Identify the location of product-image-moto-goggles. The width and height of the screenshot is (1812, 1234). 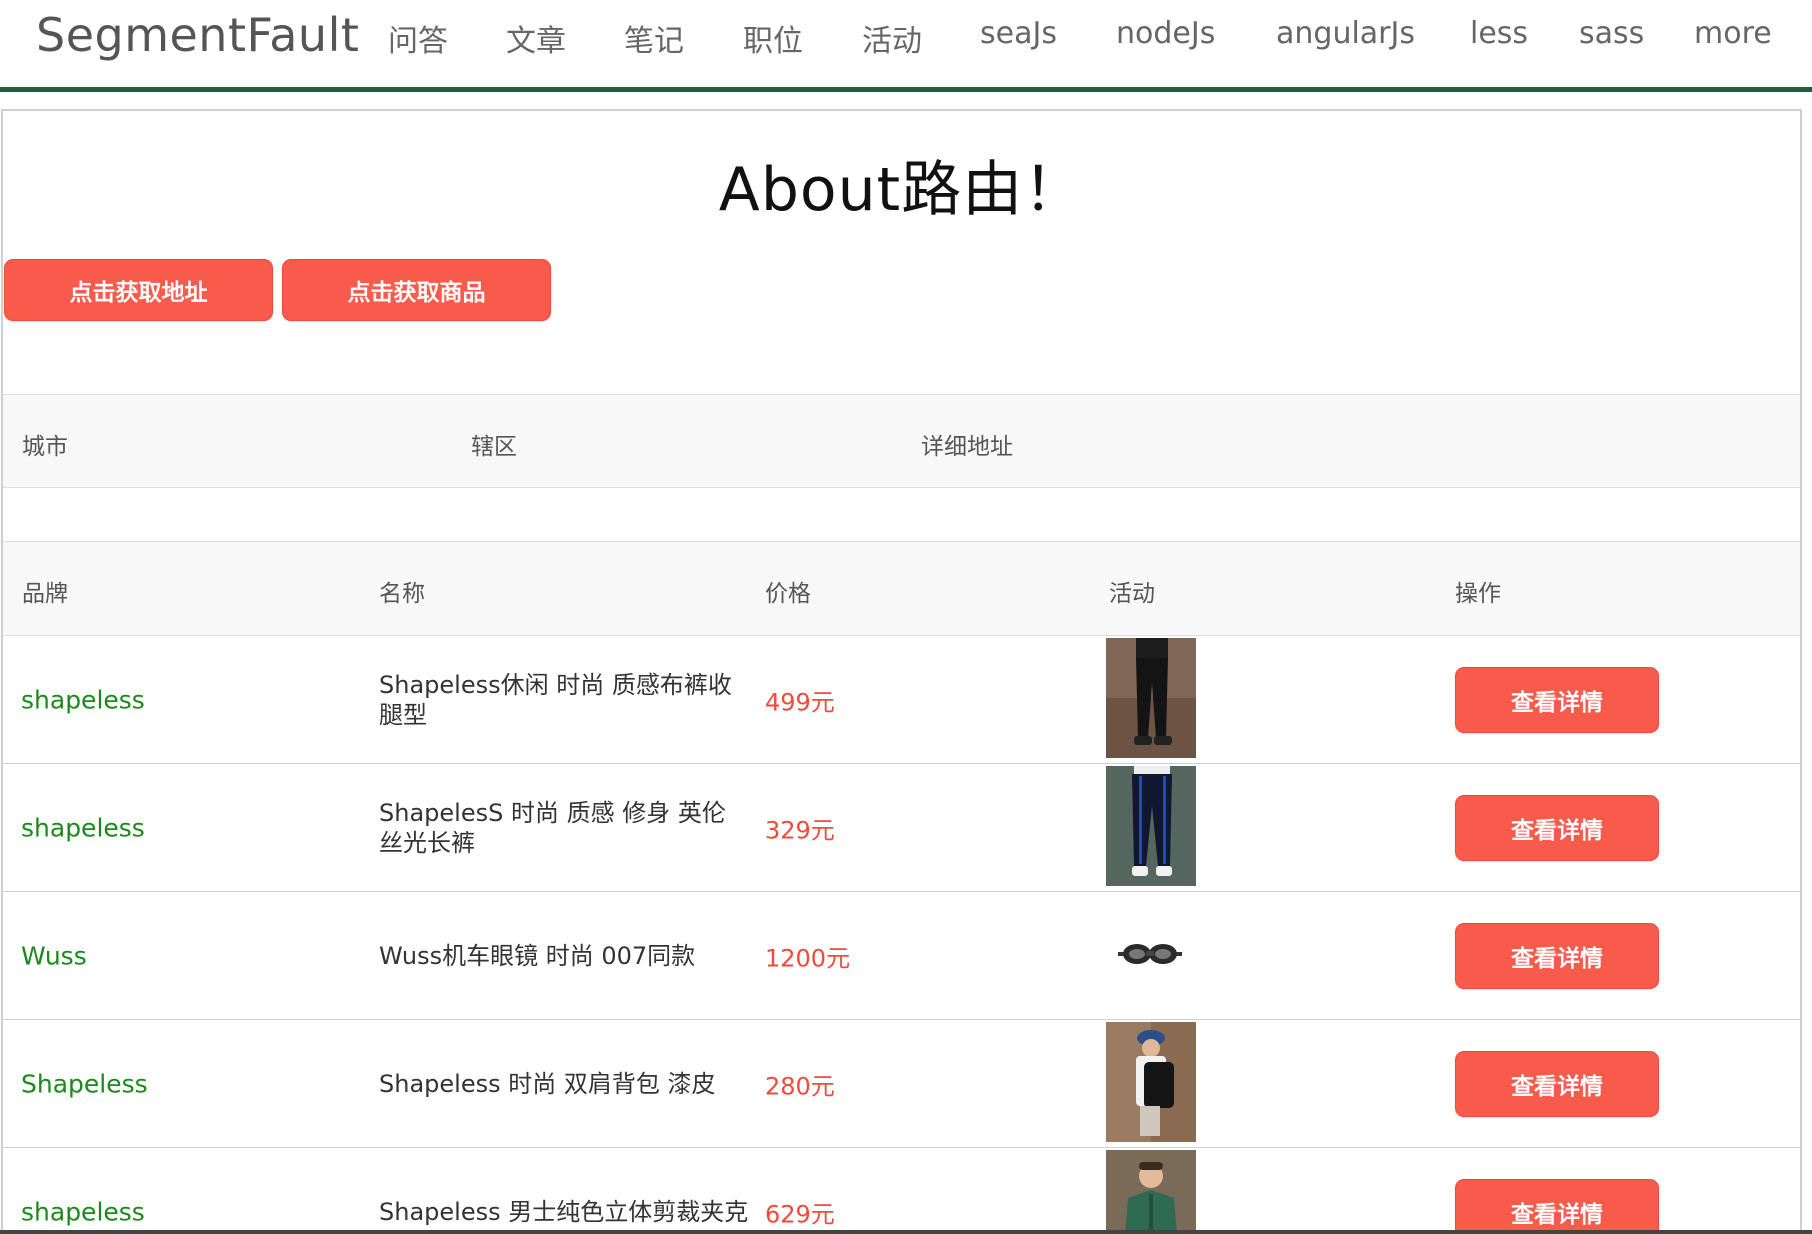
(1151, 954).